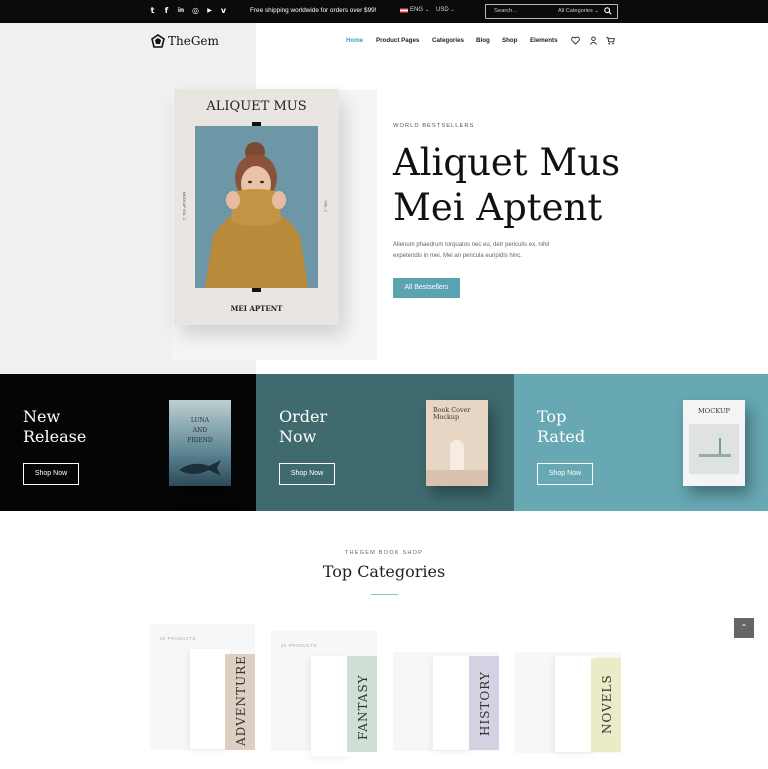 This screenshot has height=769, width=768. Describe the element at coordinates (509, 40) in the screenshot. I see `nav-shop: Shop` at that location.